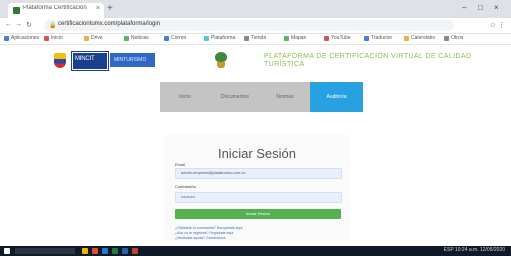 The width and height of the screenshot is (511, 256). I want to click on bookmark-item: Aplicaciones, so click(21, 38).